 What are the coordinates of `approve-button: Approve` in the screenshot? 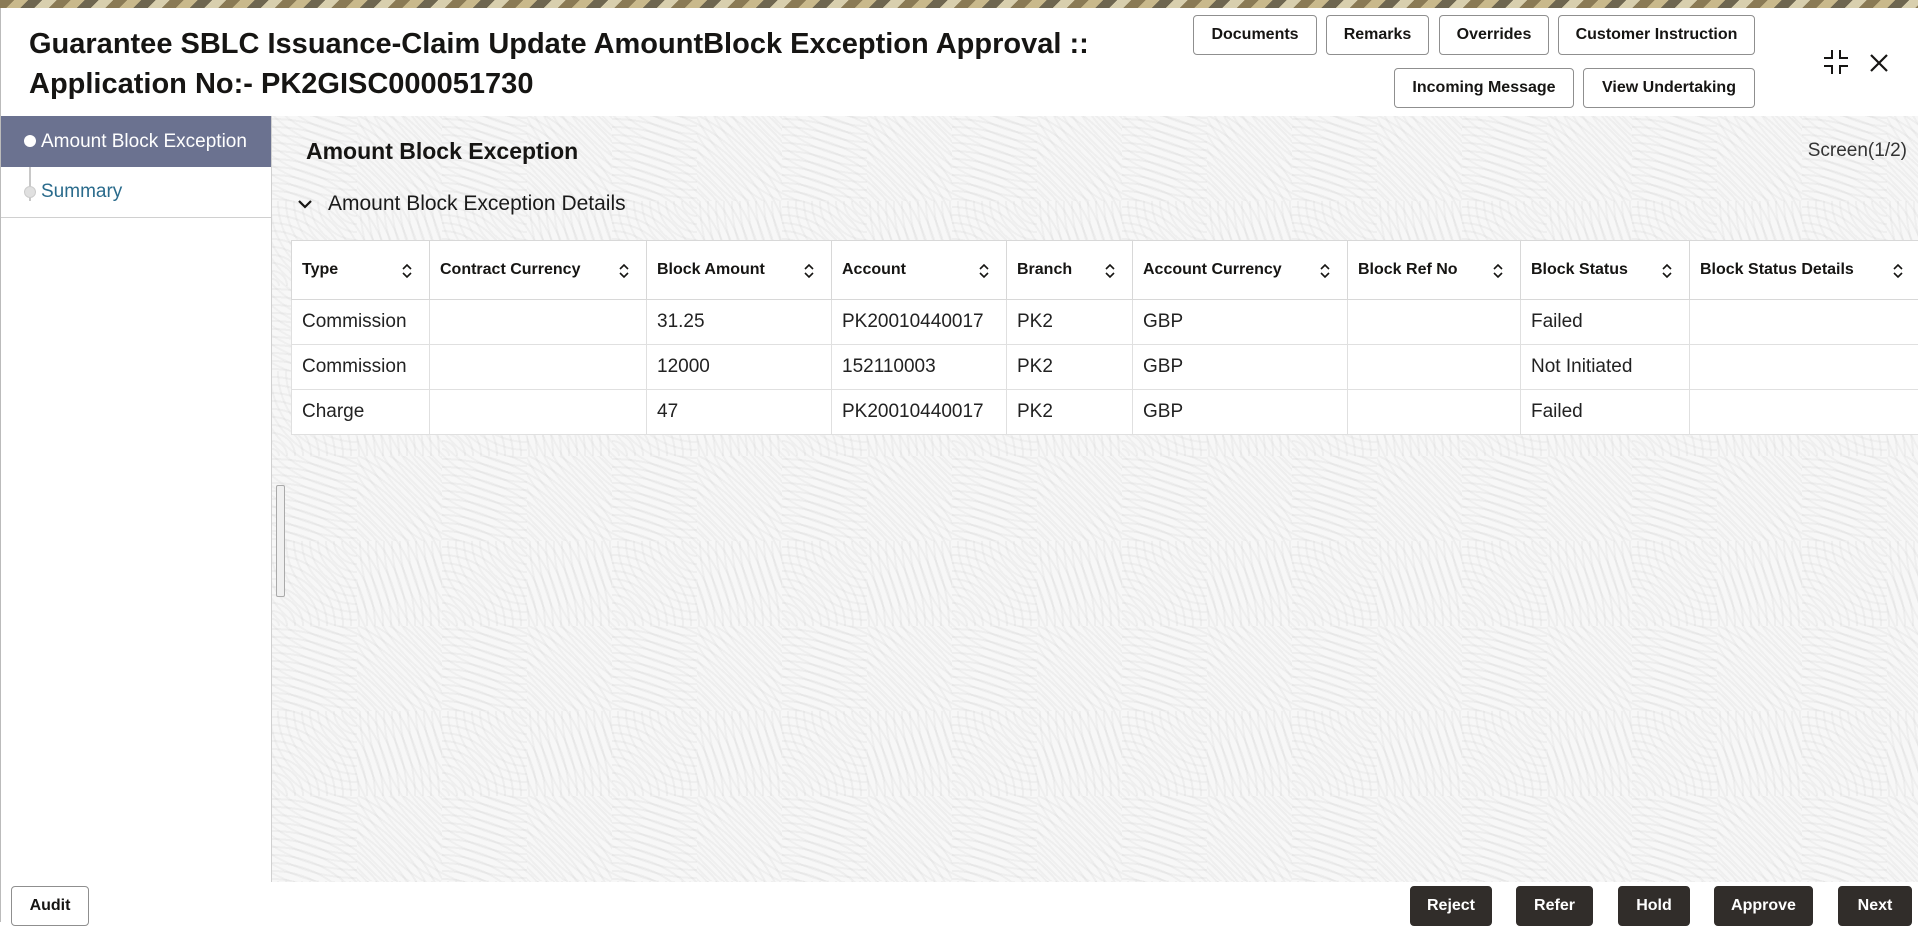 It's located at (1763, 906).